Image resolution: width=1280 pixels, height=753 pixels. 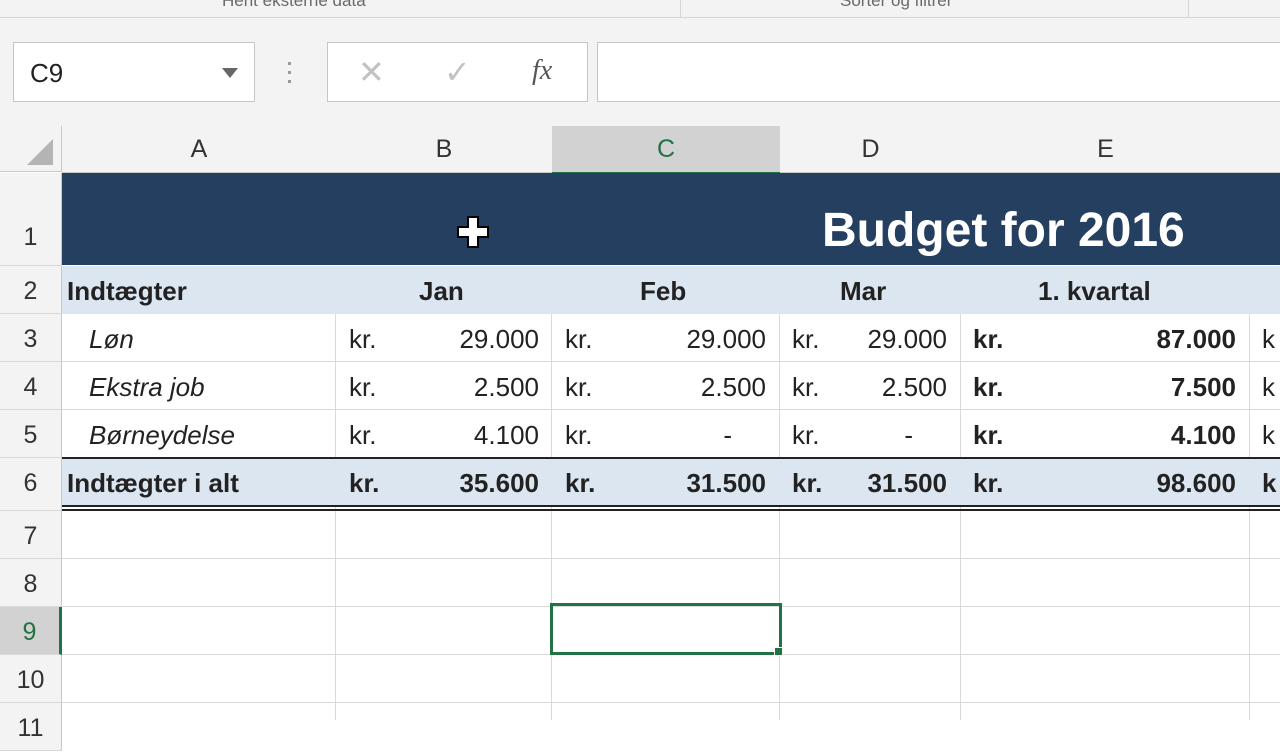 I want to click on row-header-10: 10, so click(x=31, y=679).